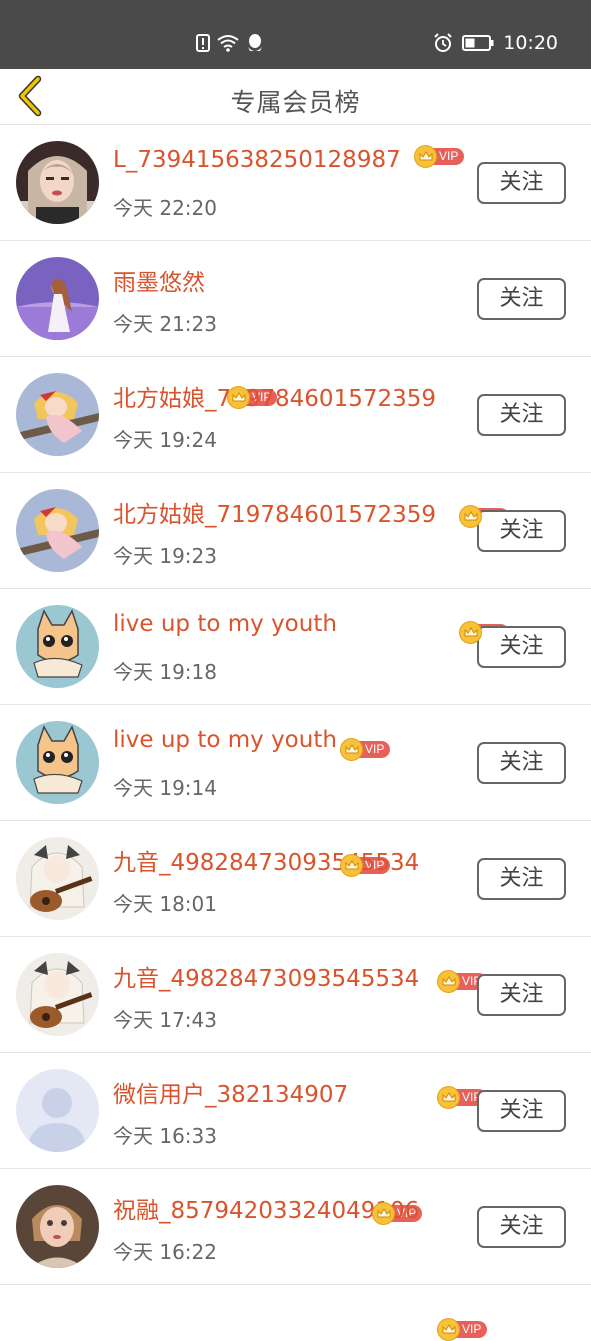  I want to click on avatar-girl-photo, so click(57, 182).